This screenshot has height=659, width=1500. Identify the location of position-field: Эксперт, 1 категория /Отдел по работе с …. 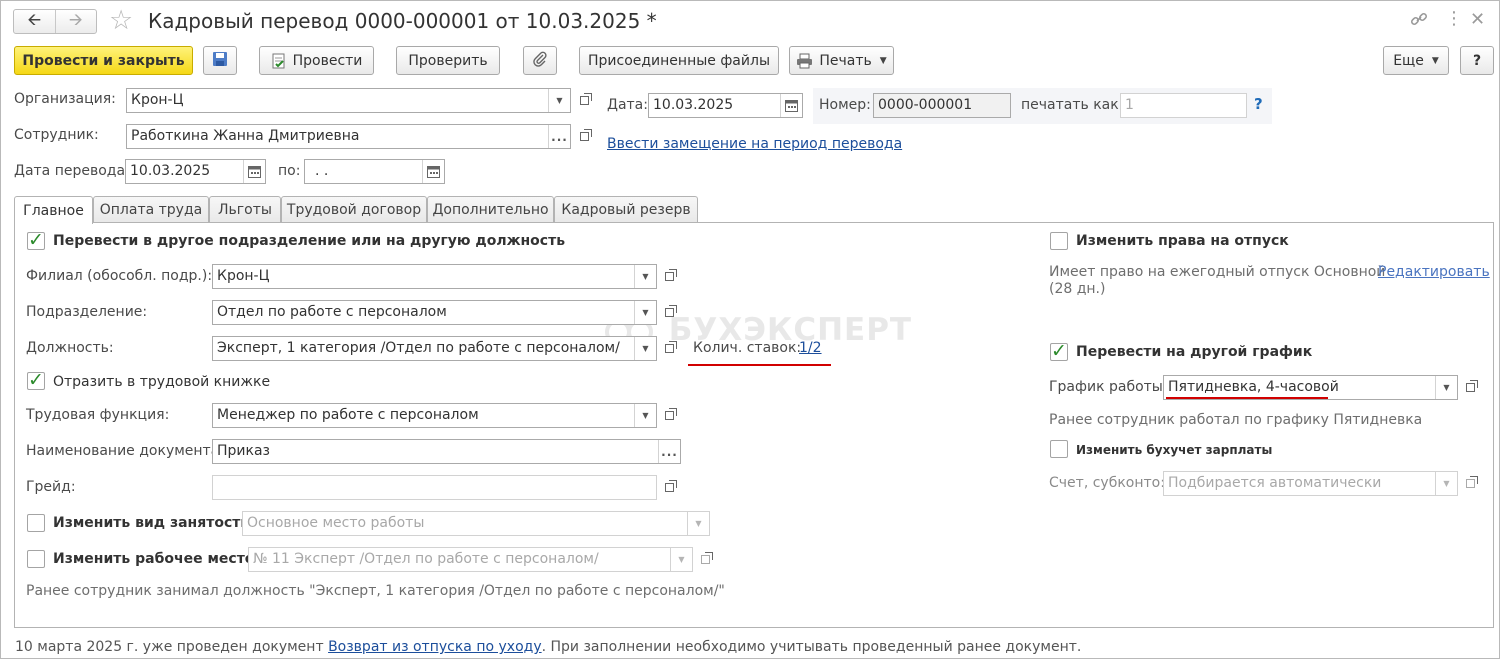
(434, 348).